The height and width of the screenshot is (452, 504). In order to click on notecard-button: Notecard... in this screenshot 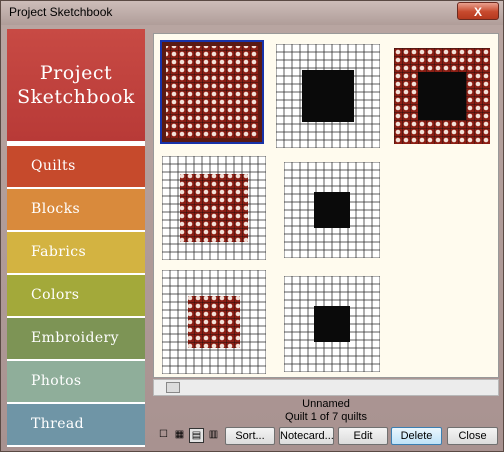, I will do `click(306, 436)`.